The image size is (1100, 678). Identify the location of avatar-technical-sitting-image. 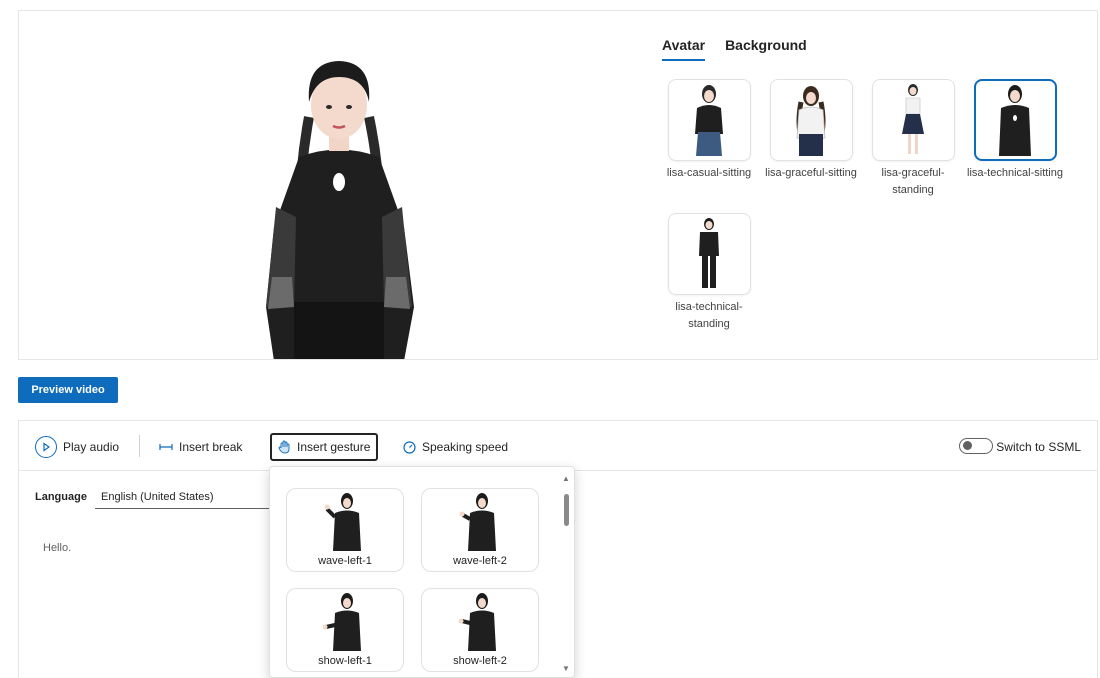
(1015, 120).